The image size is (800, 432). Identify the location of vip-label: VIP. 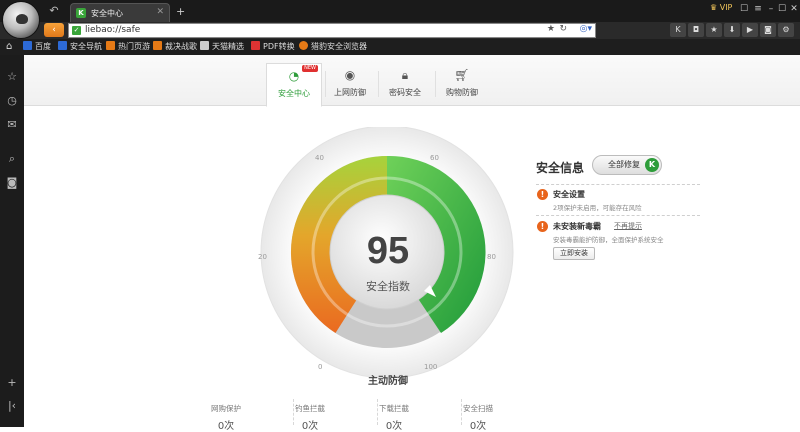
(726, 7).